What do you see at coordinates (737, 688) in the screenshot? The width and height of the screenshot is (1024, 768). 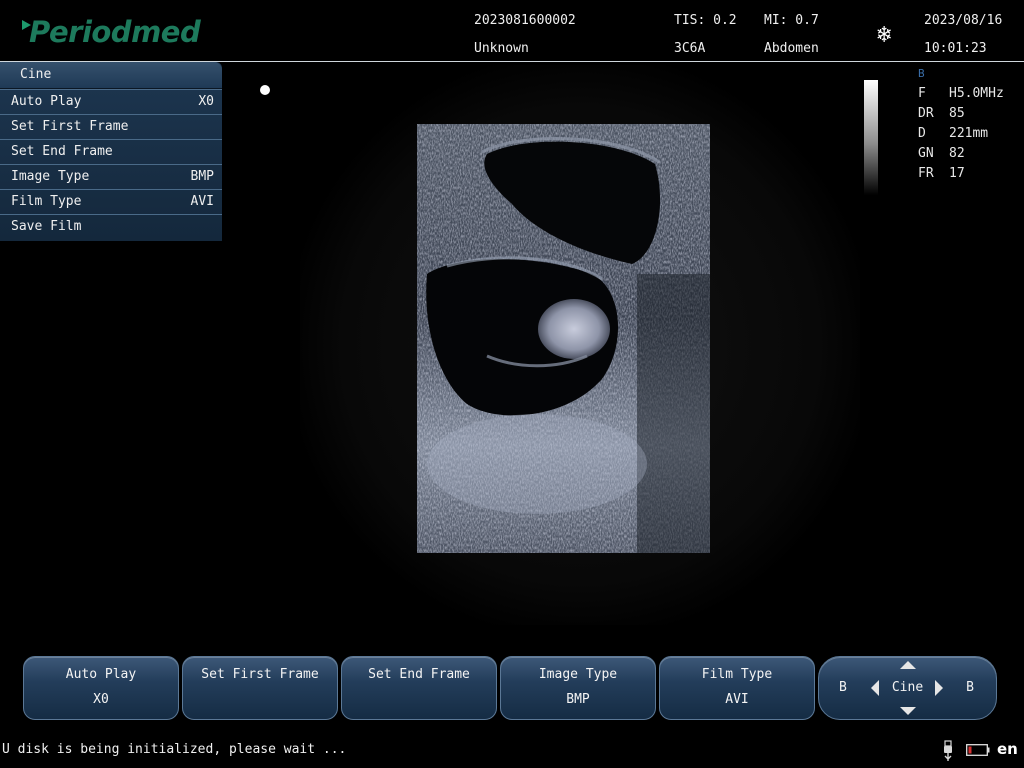 I see `film-type-button: Film Type AVI` at bounding box center [737, 688].